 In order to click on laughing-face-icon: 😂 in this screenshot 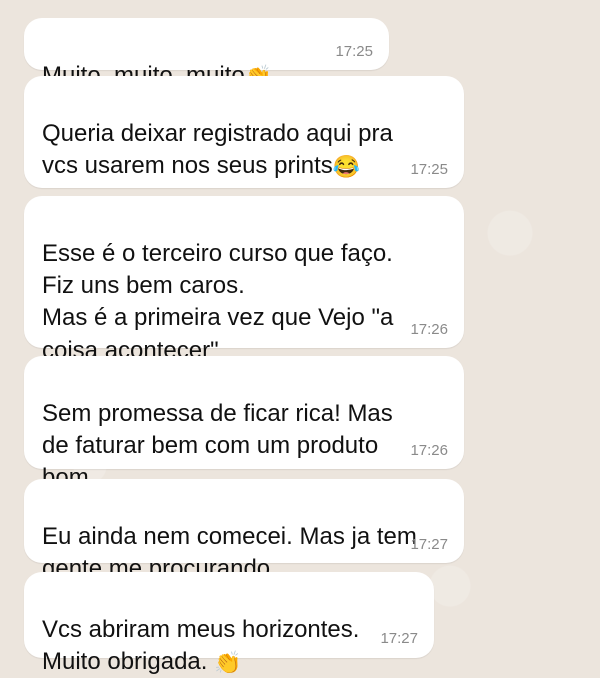, I will do `click(346, 167)`.